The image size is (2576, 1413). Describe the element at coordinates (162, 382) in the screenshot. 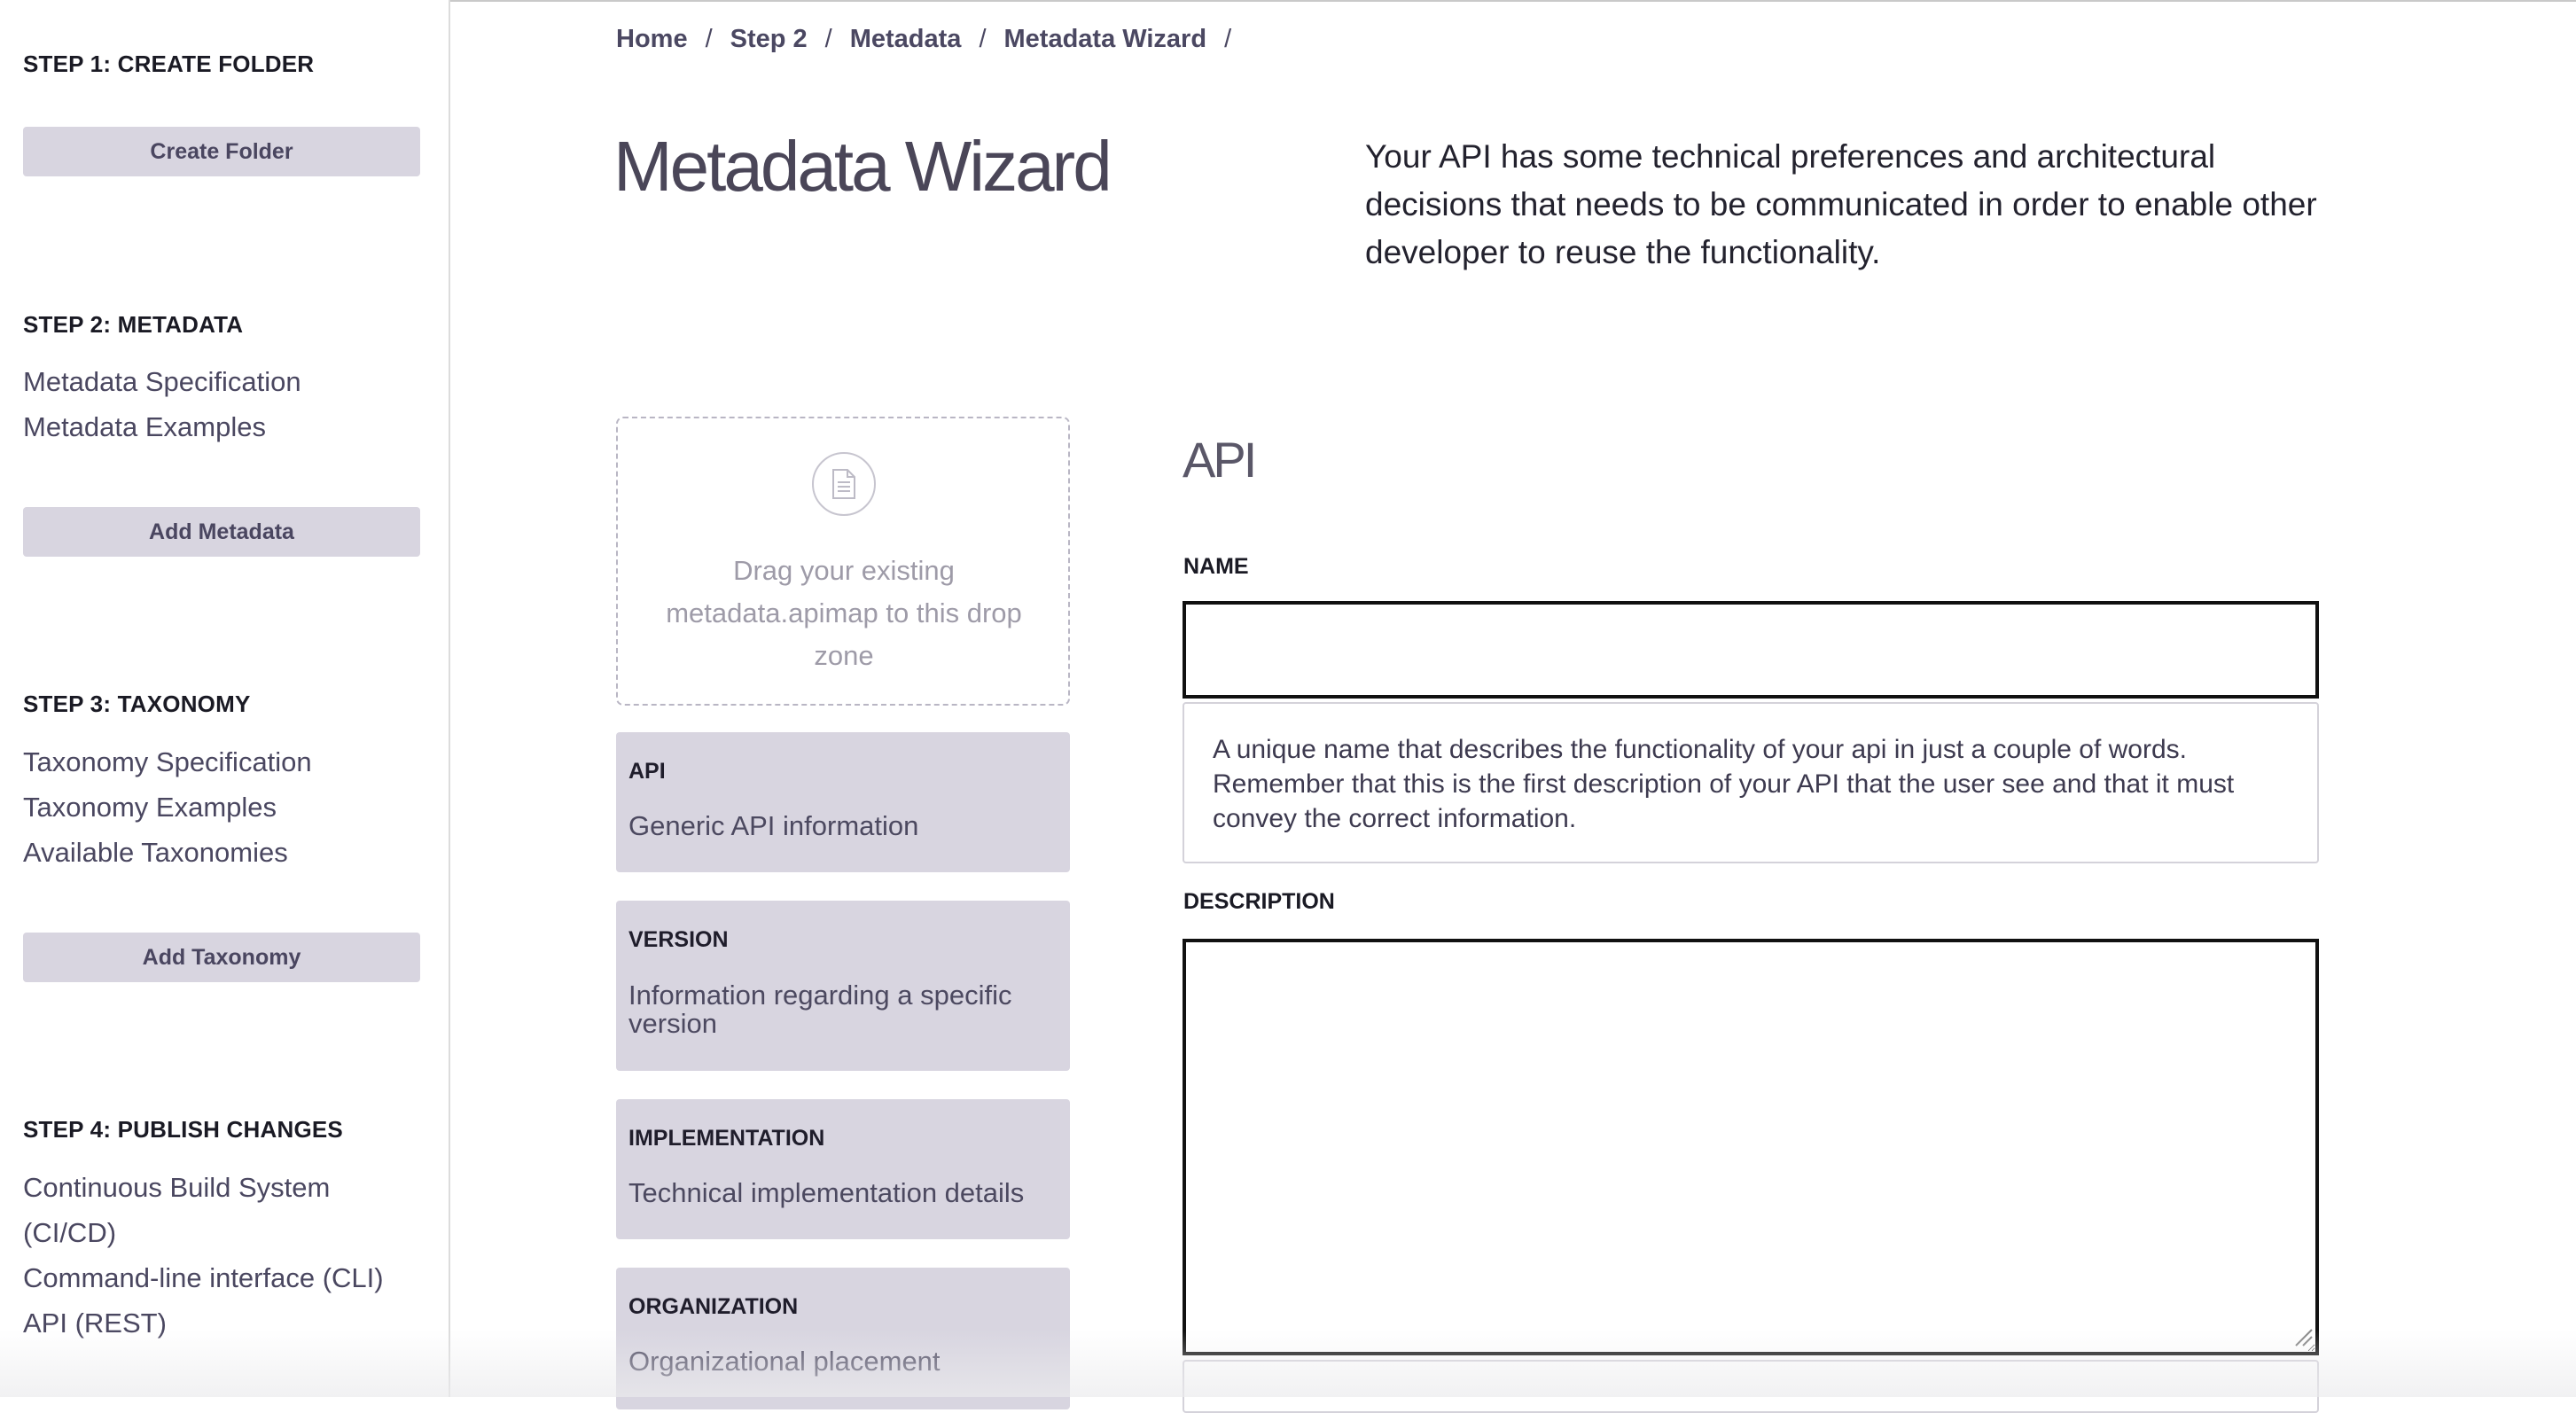

I see `link-metadata-specification: Metadata Specification` at that location.